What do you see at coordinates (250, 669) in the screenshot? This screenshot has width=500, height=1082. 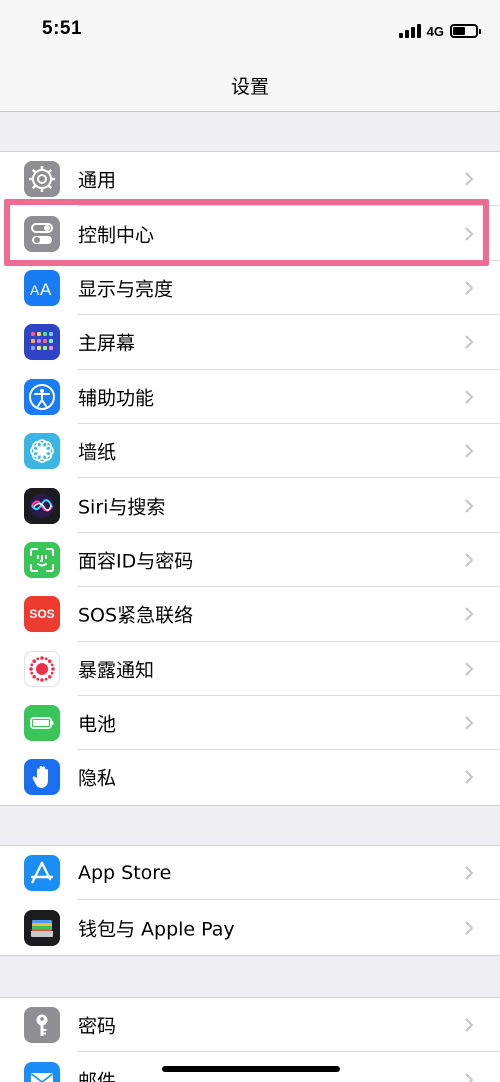 I see `settings-row-exposure-notifications: 暴露通知` at bounding box center [250, 669].